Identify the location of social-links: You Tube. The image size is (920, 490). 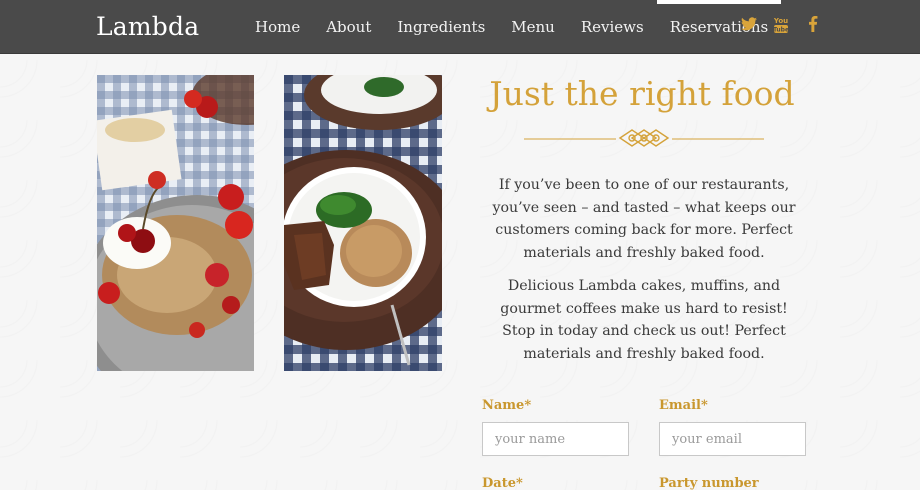
(781, 26).